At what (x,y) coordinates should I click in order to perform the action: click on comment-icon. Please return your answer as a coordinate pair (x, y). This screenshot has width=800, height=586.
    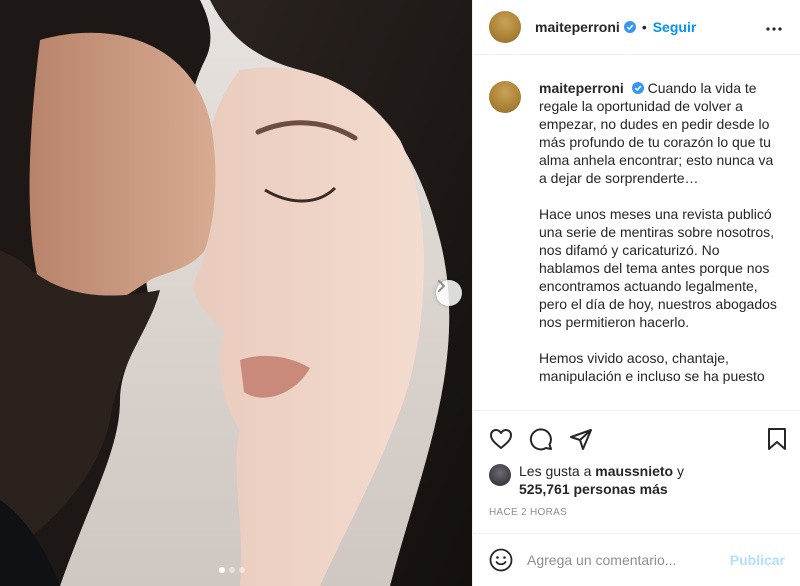
    Looking at the image, I should click on (541, 439).